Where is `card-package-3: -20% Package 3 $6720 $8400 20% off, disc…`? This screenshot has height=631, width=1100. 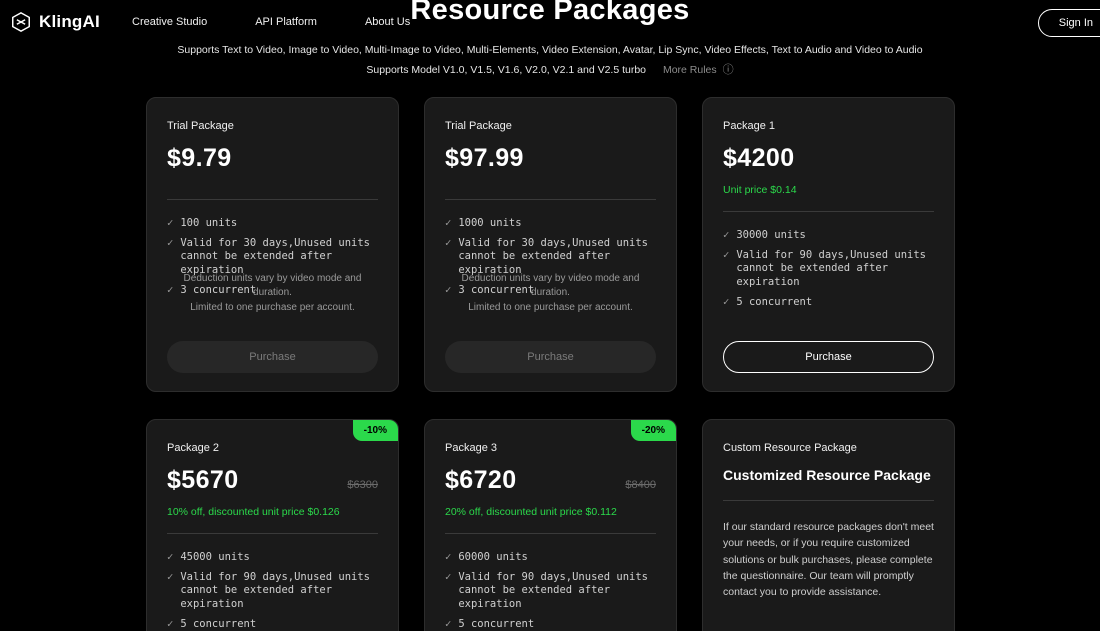 card-package-3: -20% Package 3 $6720 $8400 20% off, disc… is located at coordinates (550, 525).